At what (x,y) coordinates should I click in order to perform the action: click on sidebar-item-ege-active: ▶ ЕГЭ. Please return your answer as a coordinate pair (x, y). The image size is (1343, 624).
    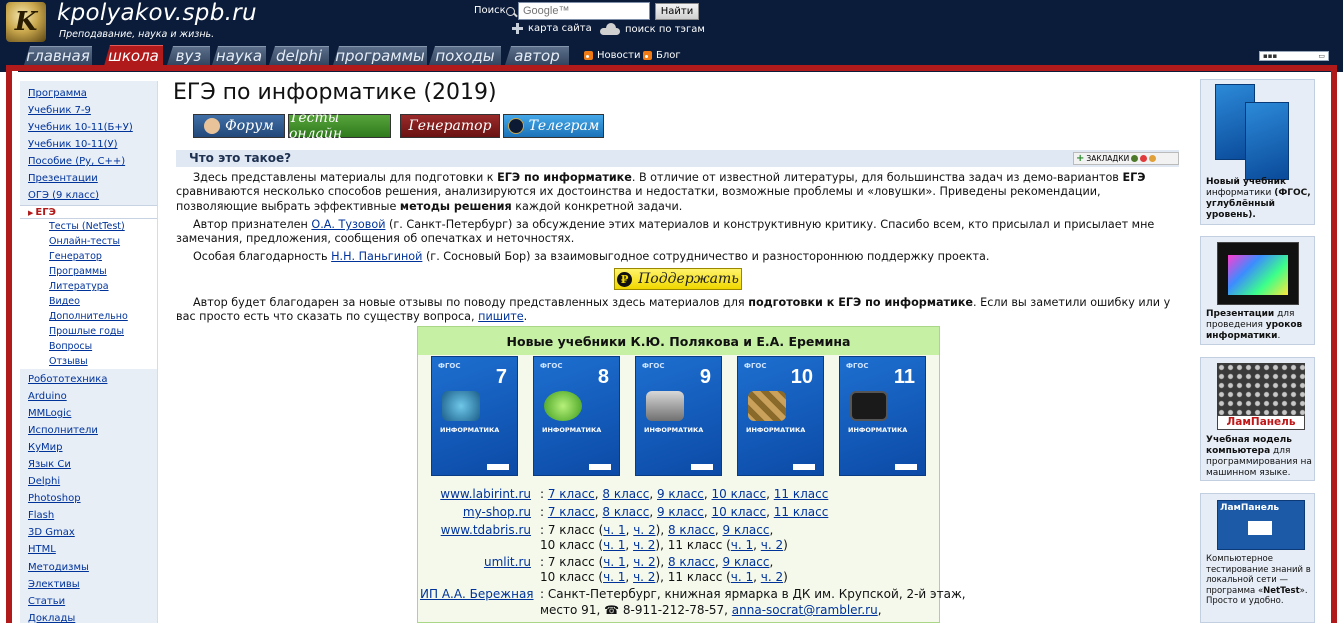
    Looking at the image, I should click on (88, 212).